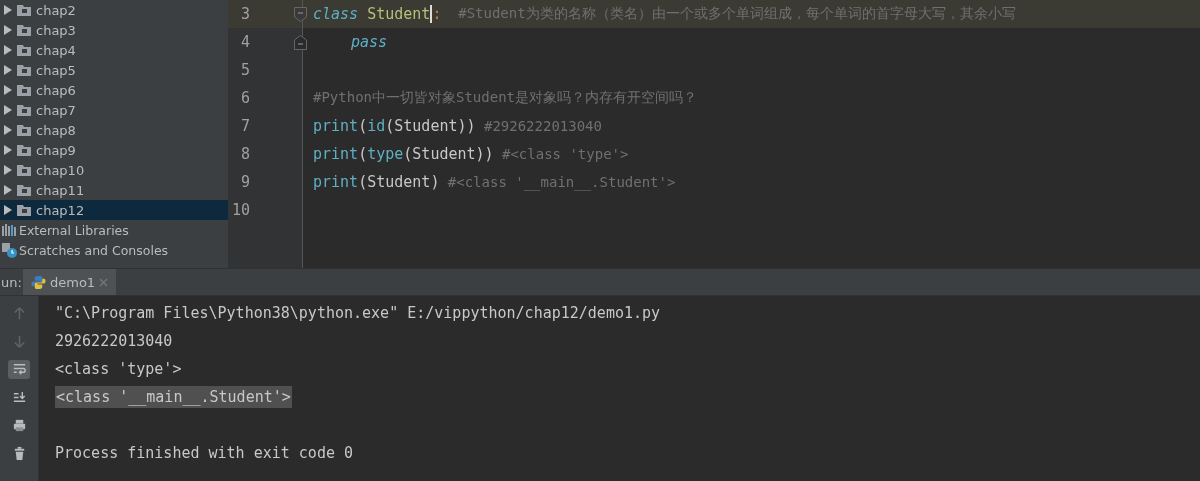 This screenshot has width=1200, height=481. I want to click on code-line: #Python中一切皆对象Student是对象吗？内存有开空间吗？, so click(505, 97).